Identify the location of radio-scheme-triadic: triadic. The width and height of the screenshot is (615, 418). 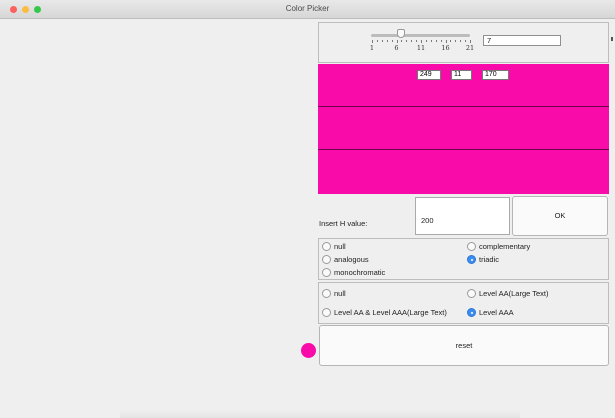
(483, 259).